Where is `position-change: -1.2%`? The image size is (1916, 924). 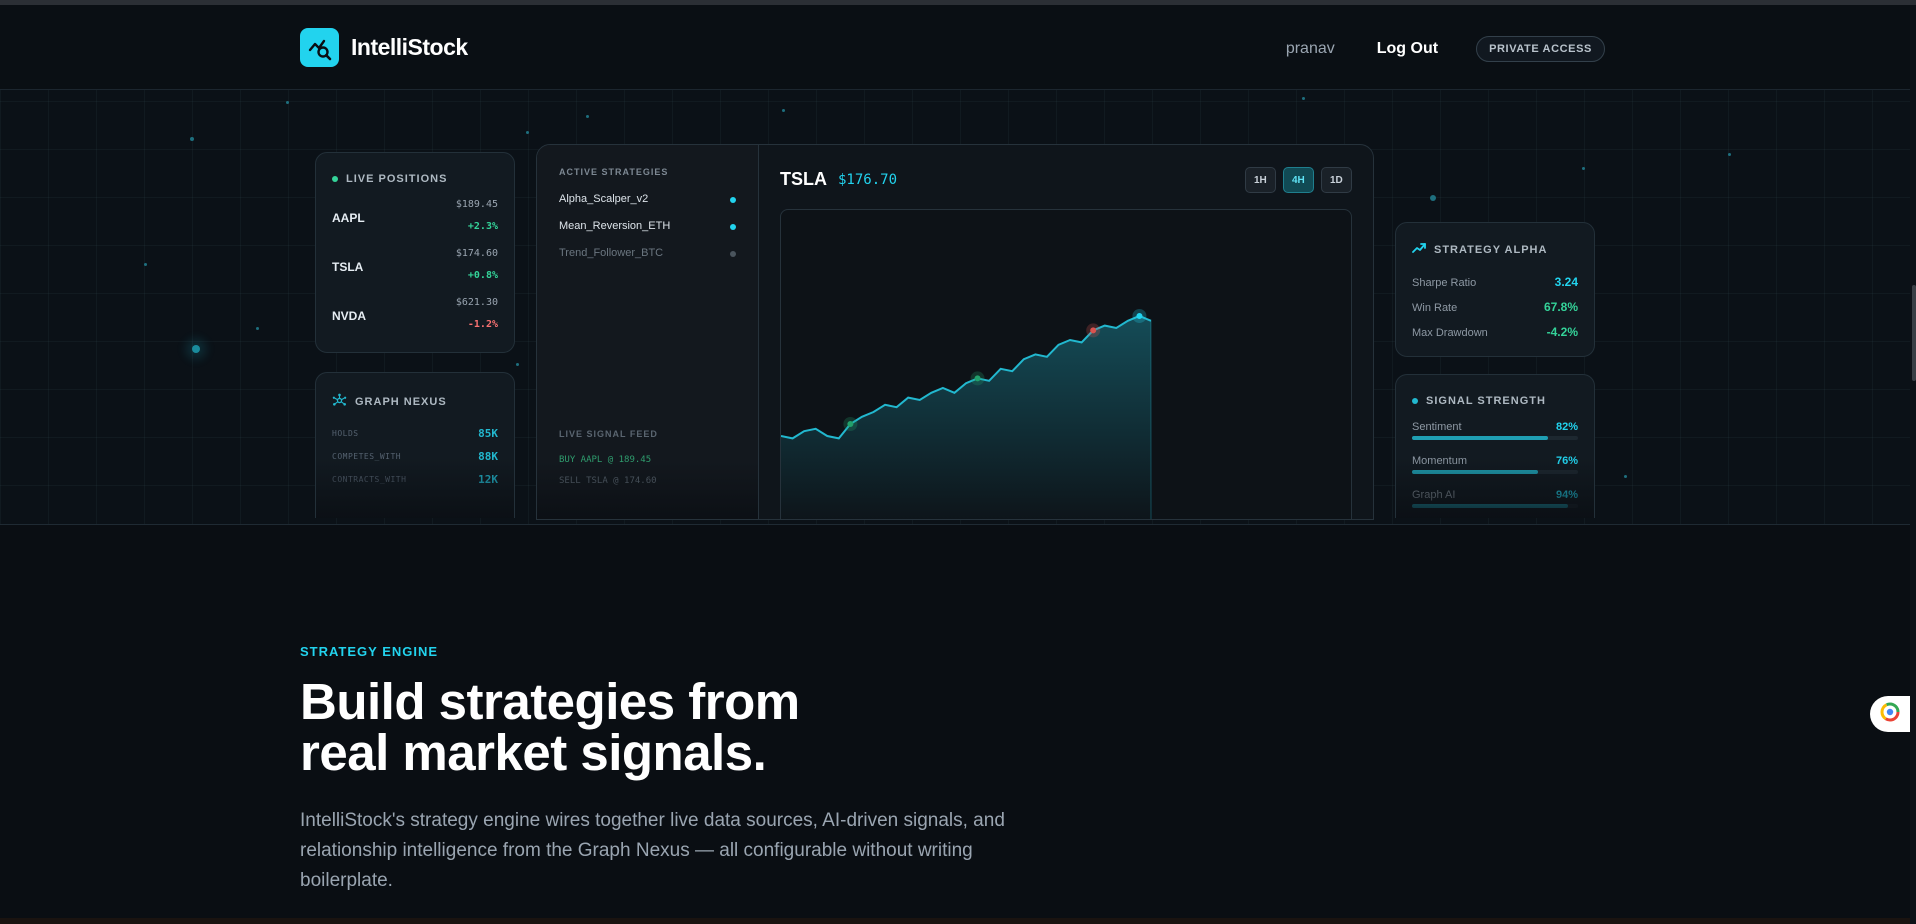 position-change: -1.2% is located at coordinates (482, 324).